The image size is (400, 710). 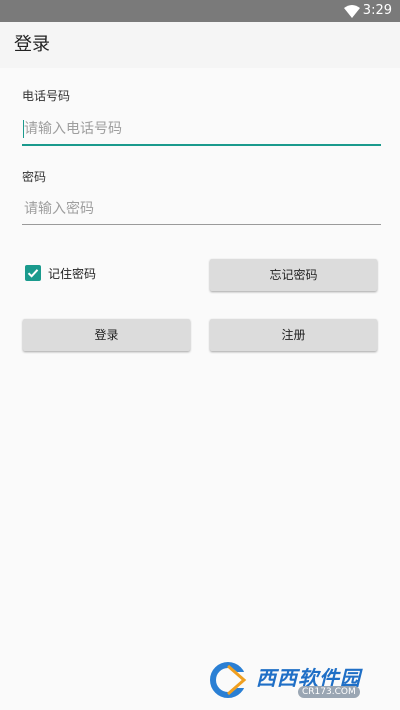 What do you see at coordinates (201, 209) in the screenshot?
I see `password-input` at bounding box center [201, 209].